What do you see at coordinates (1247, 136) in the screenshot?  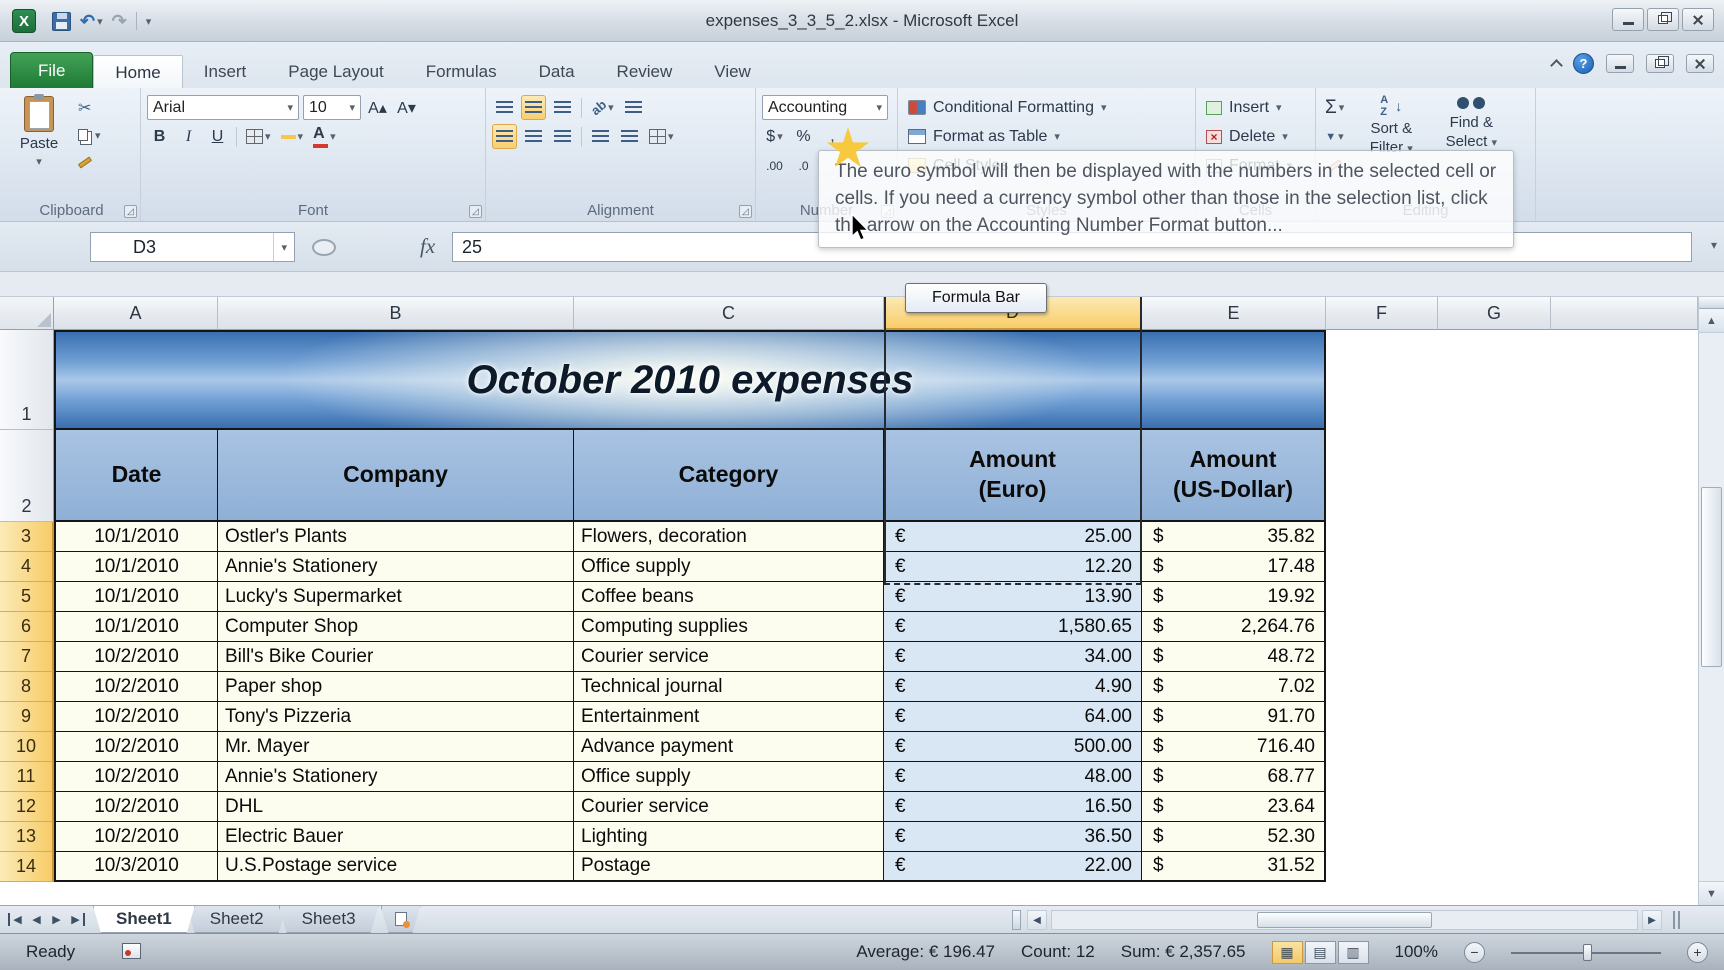 I see `delete-cells-button: × Delete ▾` at bounding box center [1247, 136].